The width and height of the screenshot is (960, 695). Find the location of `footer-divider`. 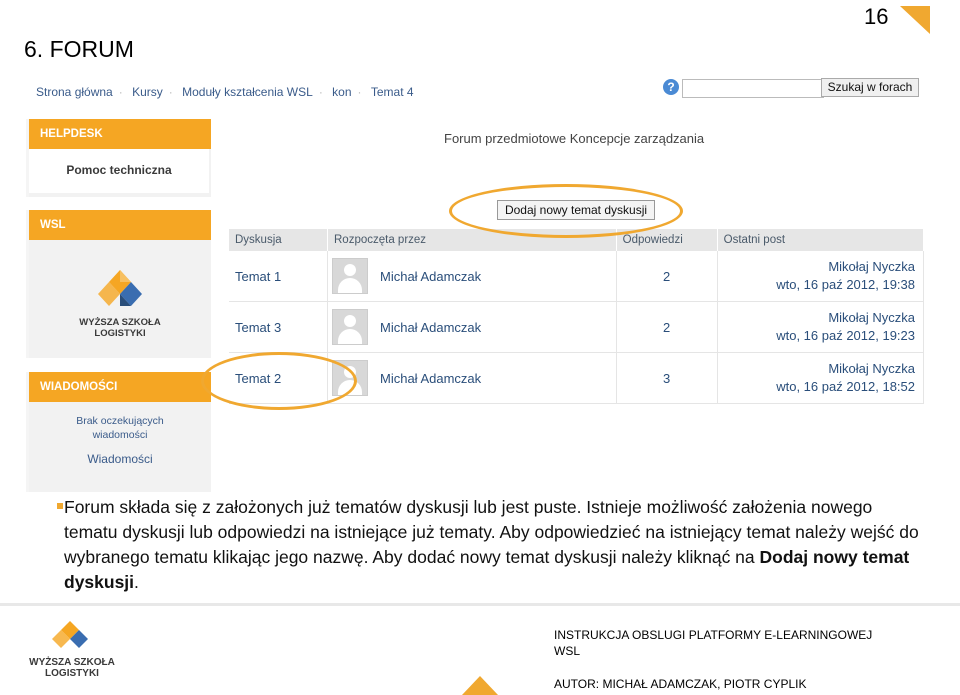

footer-divider is located at coordinates (480, 604).